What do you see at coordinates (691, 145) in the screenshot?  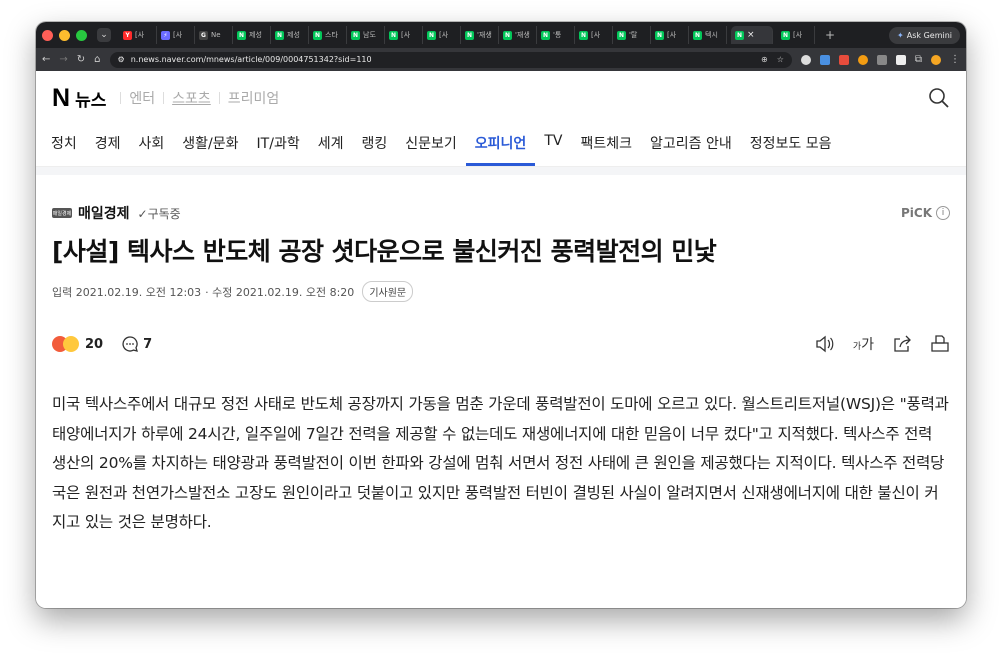 I see `nav-item: 알고리즘 안내` at bounding box center [691, 145].